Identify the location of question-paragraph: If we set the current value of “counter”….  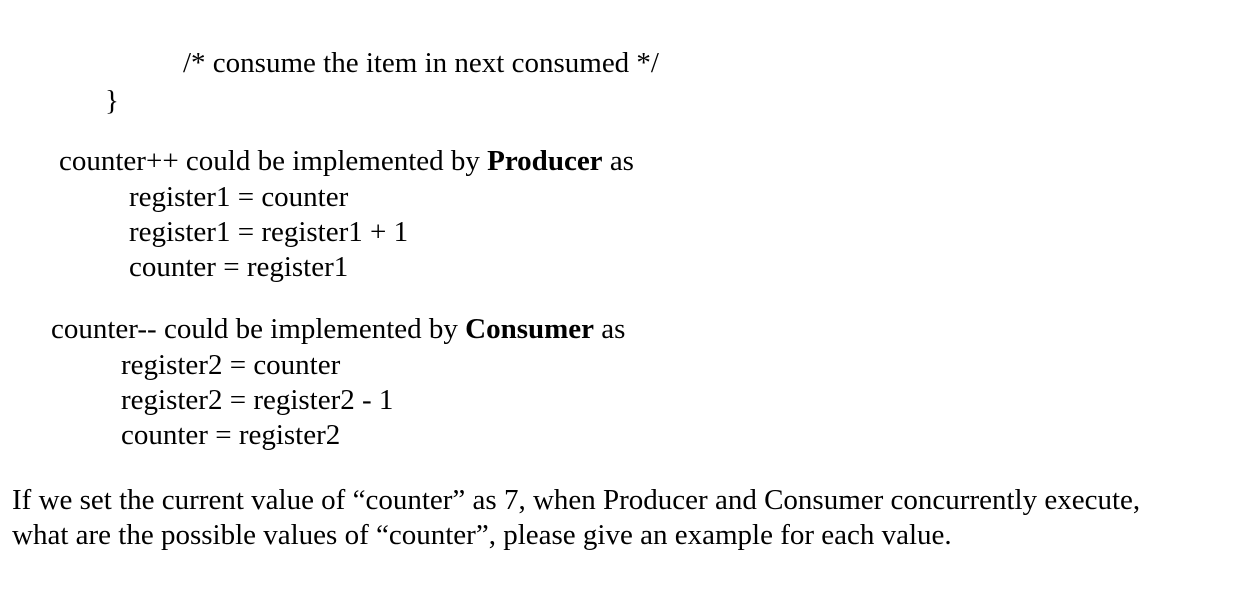
(576, 518).